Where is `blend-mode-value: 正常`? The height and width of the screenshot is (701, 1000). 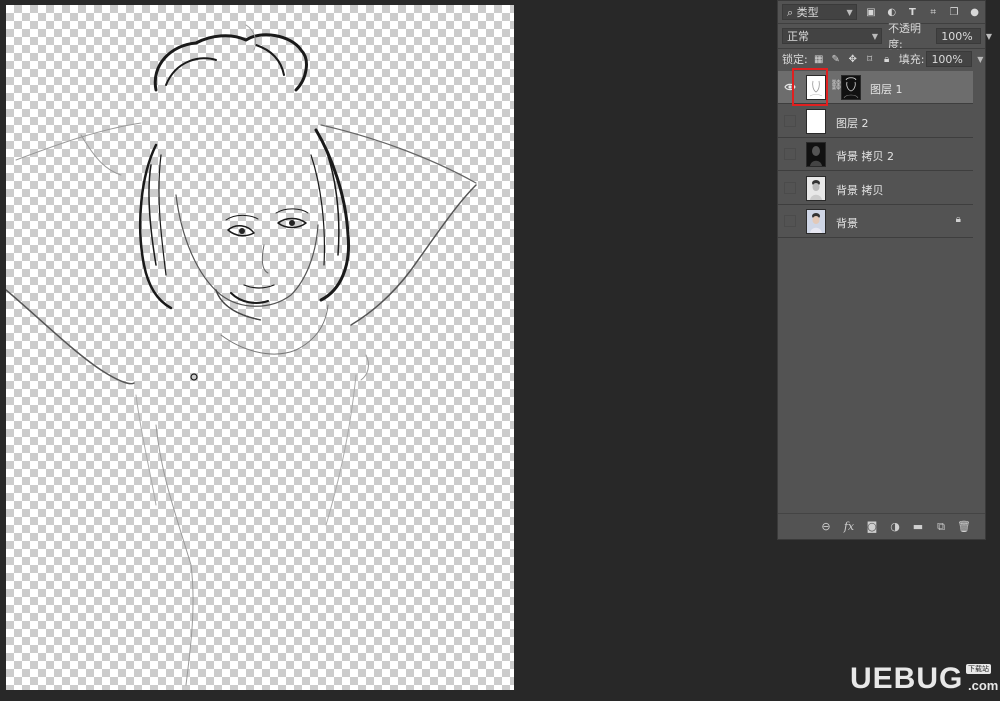 blend-mode-value: 正常 is located at coordinates (798, 36).